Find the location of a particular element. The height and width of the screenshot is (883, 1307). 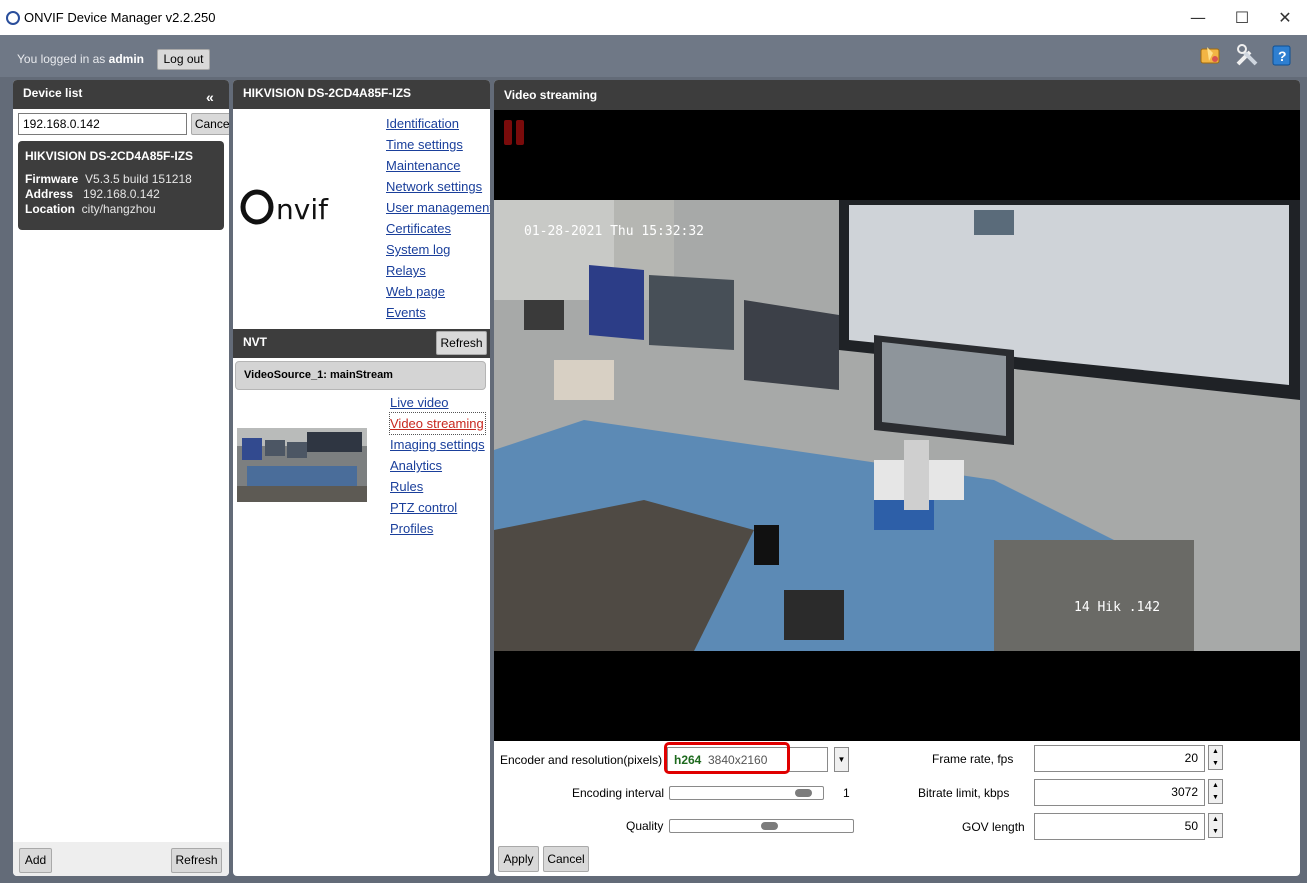

link-network-settings: Network settings is located at coordinates (438, 186).